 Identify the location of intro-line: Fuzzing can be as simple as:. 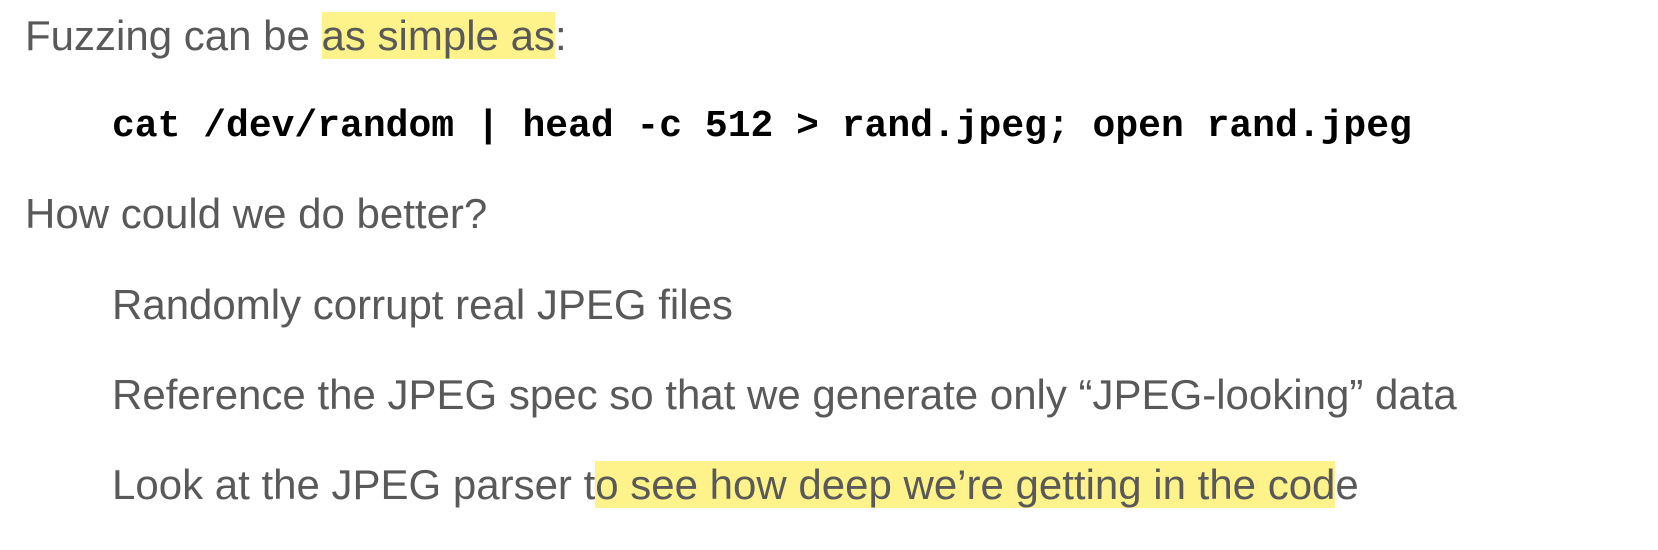
(296, 36).